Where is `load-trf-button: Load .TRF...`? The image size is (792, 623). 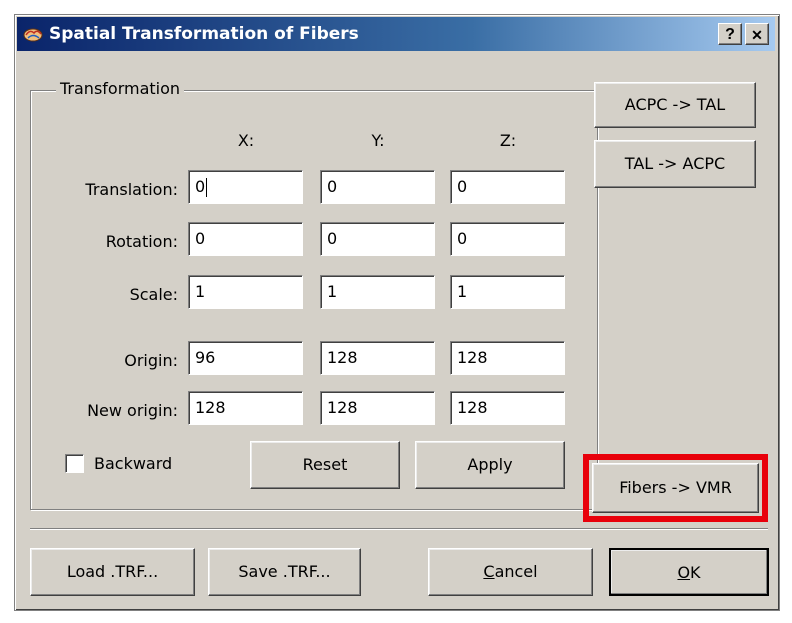
load-trf-button: Load .TRF... is located at coordinates (112, 572).